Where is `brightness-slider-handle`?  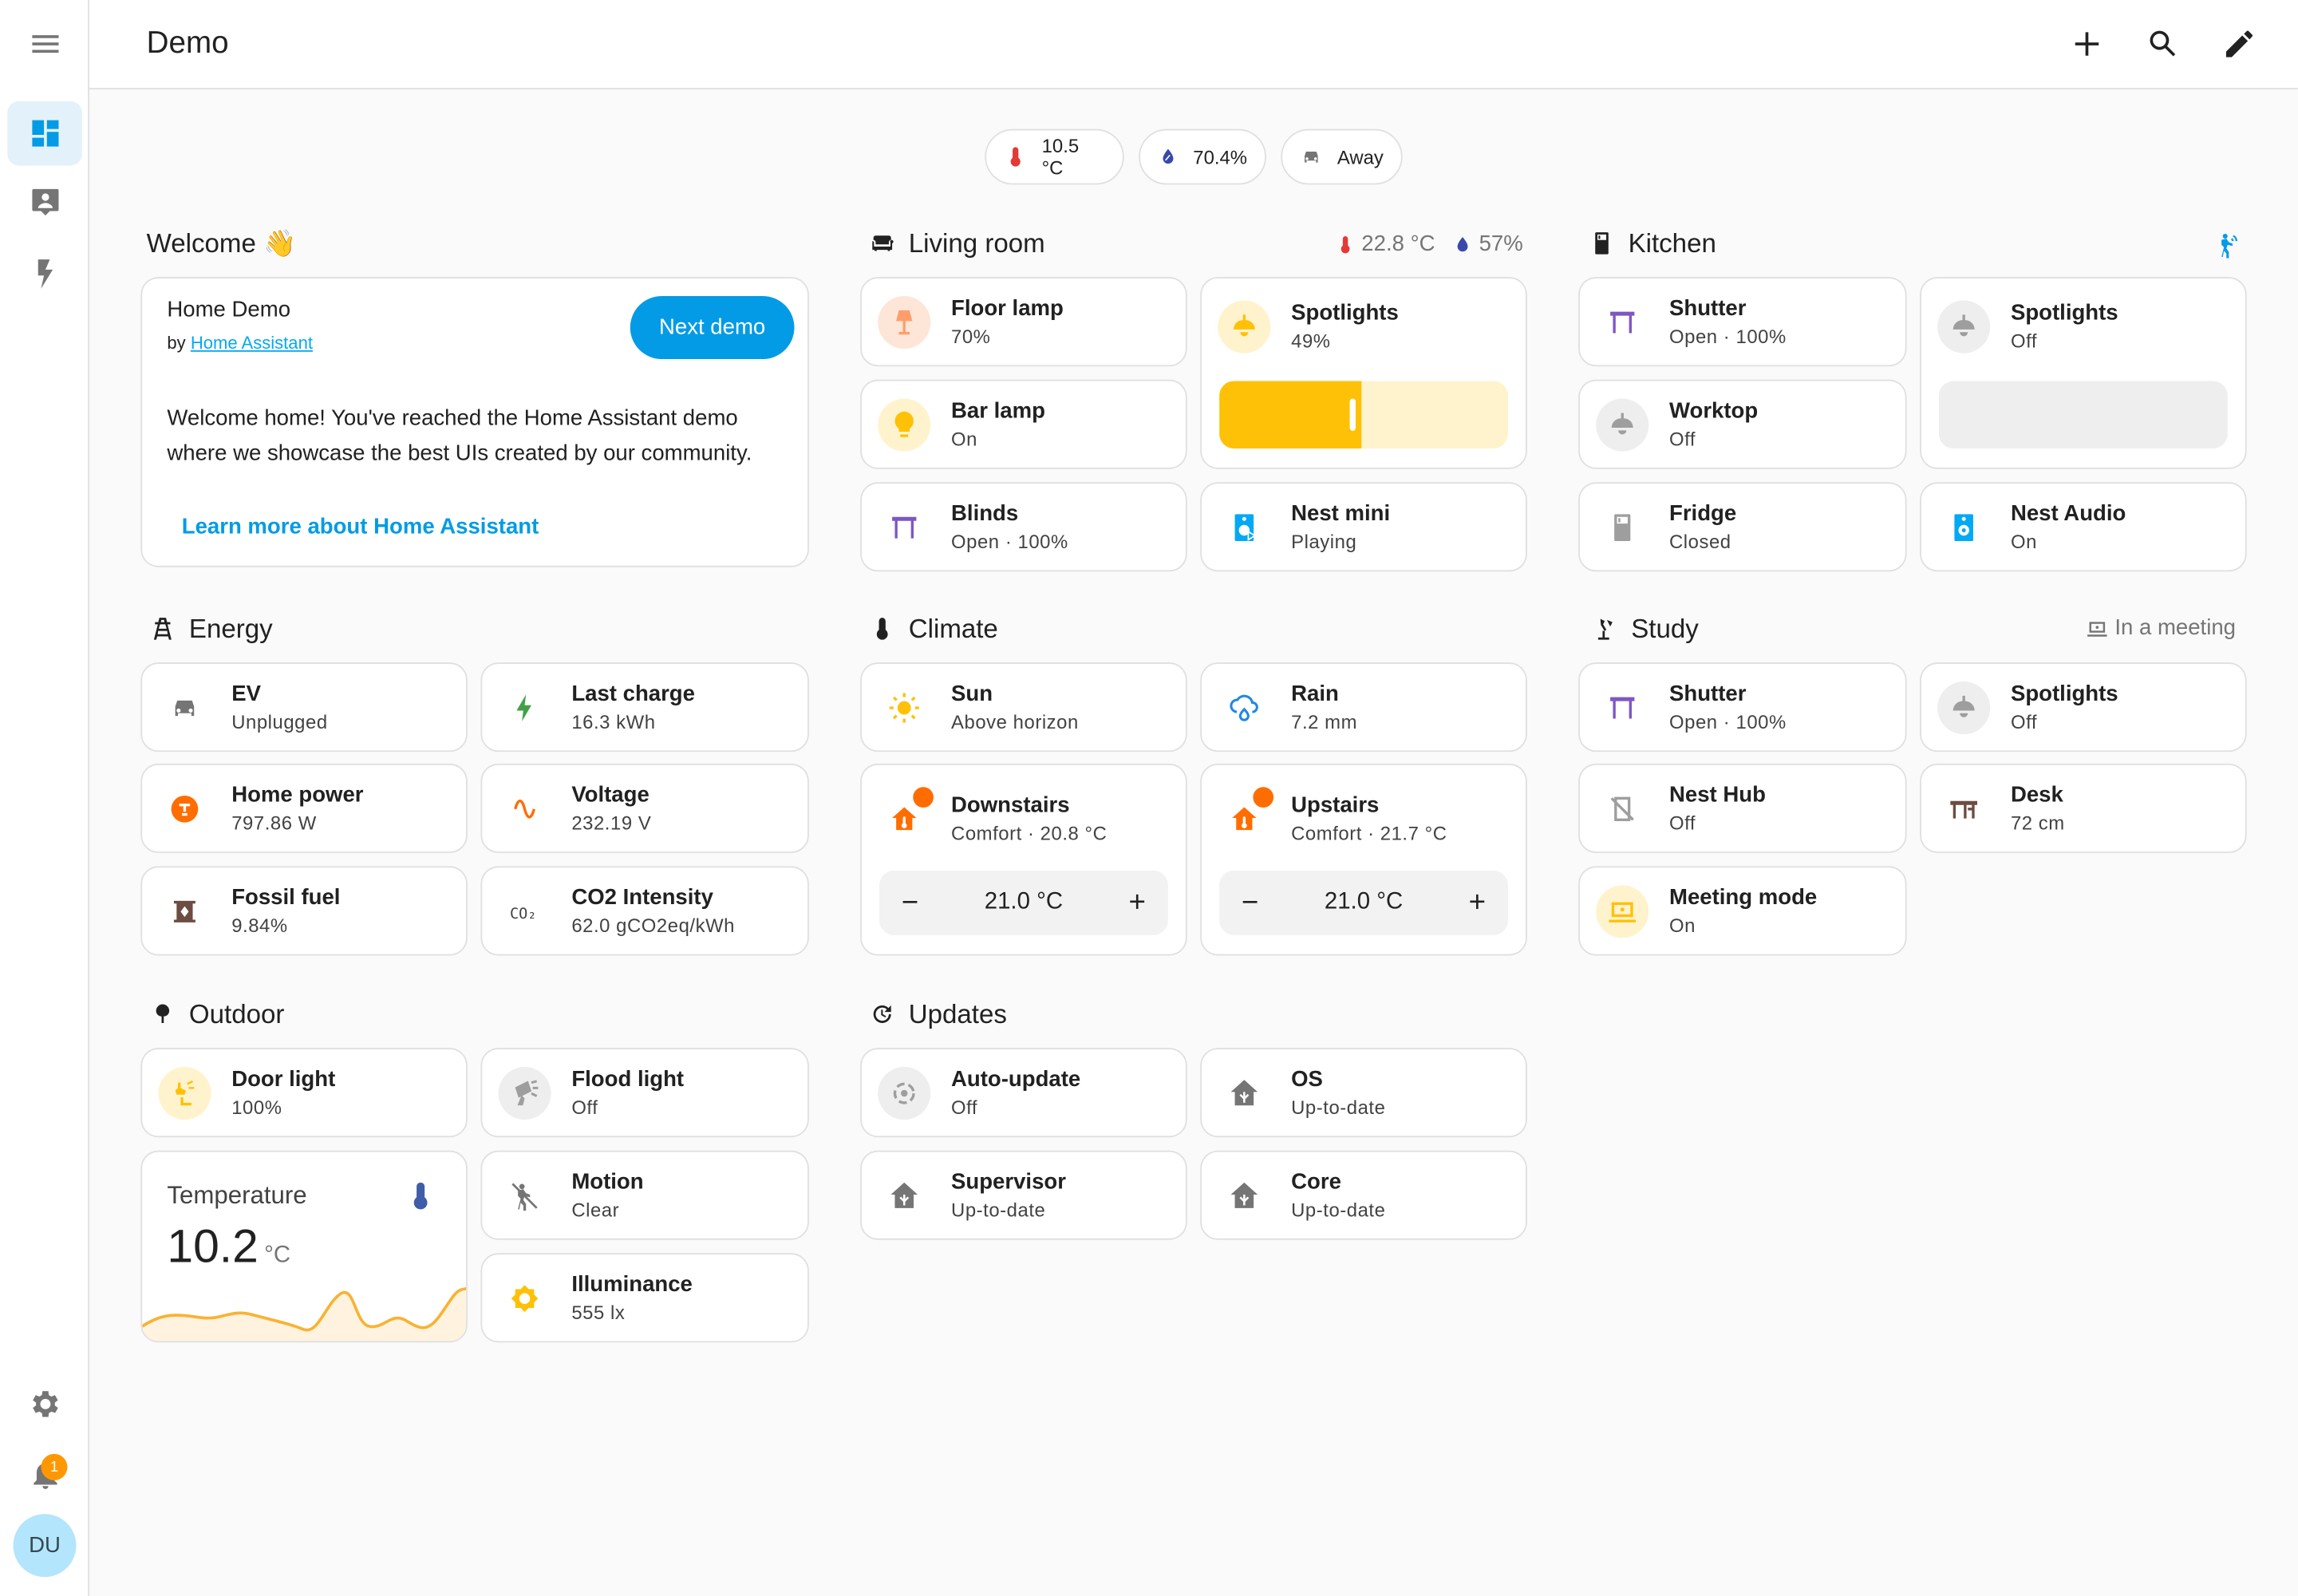
brightness-slider-handle is located at coordinates (1352, 414).